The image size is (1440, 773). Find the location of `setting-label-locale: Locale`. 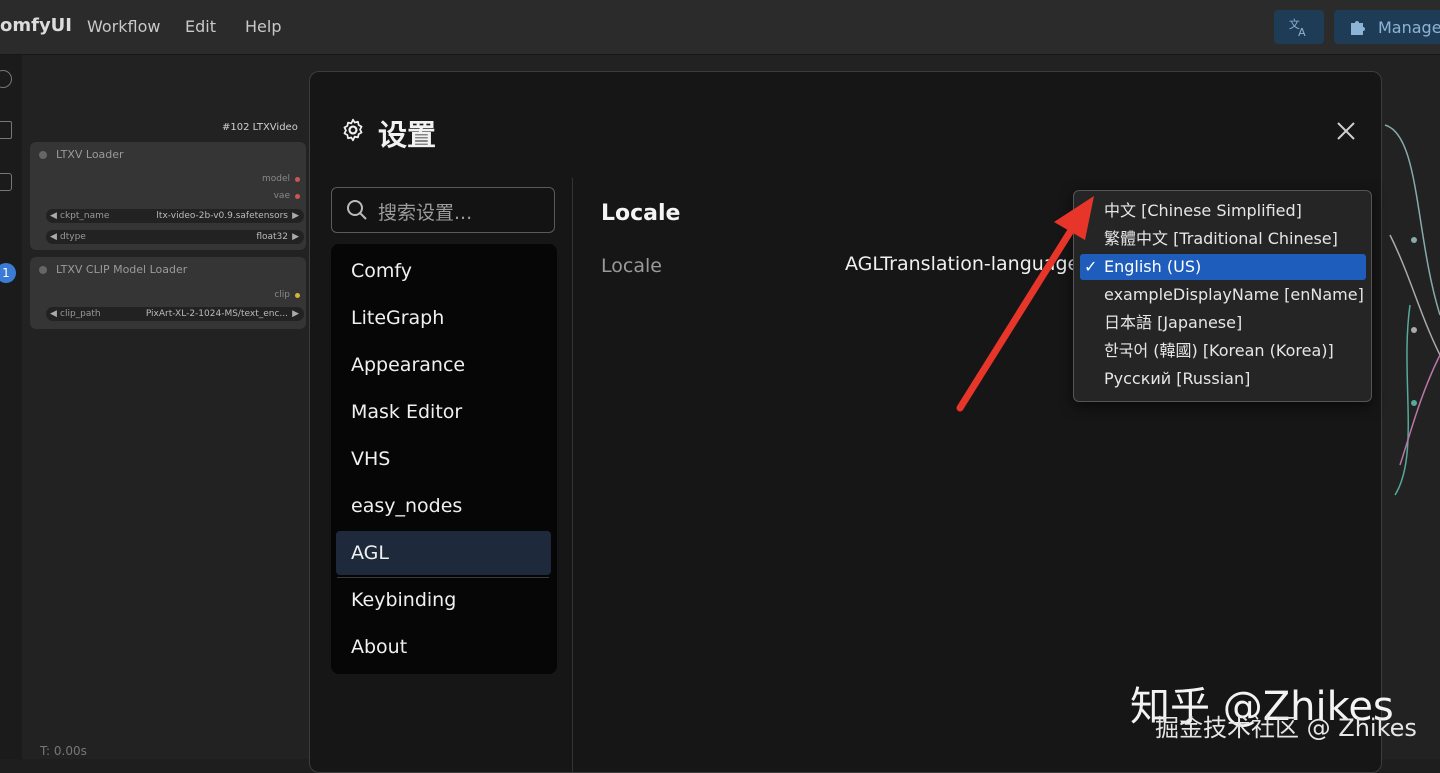

setting-label-locale: Locale is located at coordinates (631, 266).